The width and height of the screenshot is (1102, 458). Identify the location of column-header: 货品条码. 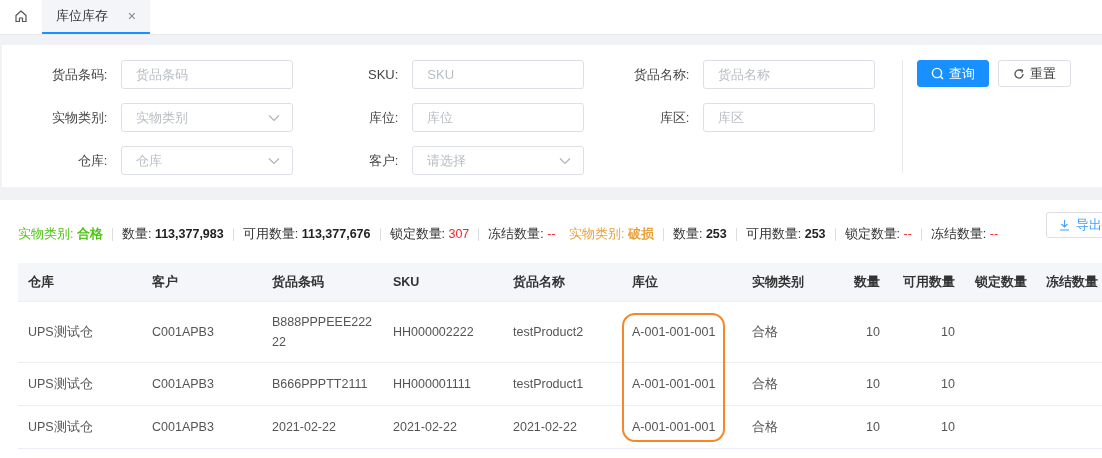
(298, 282).